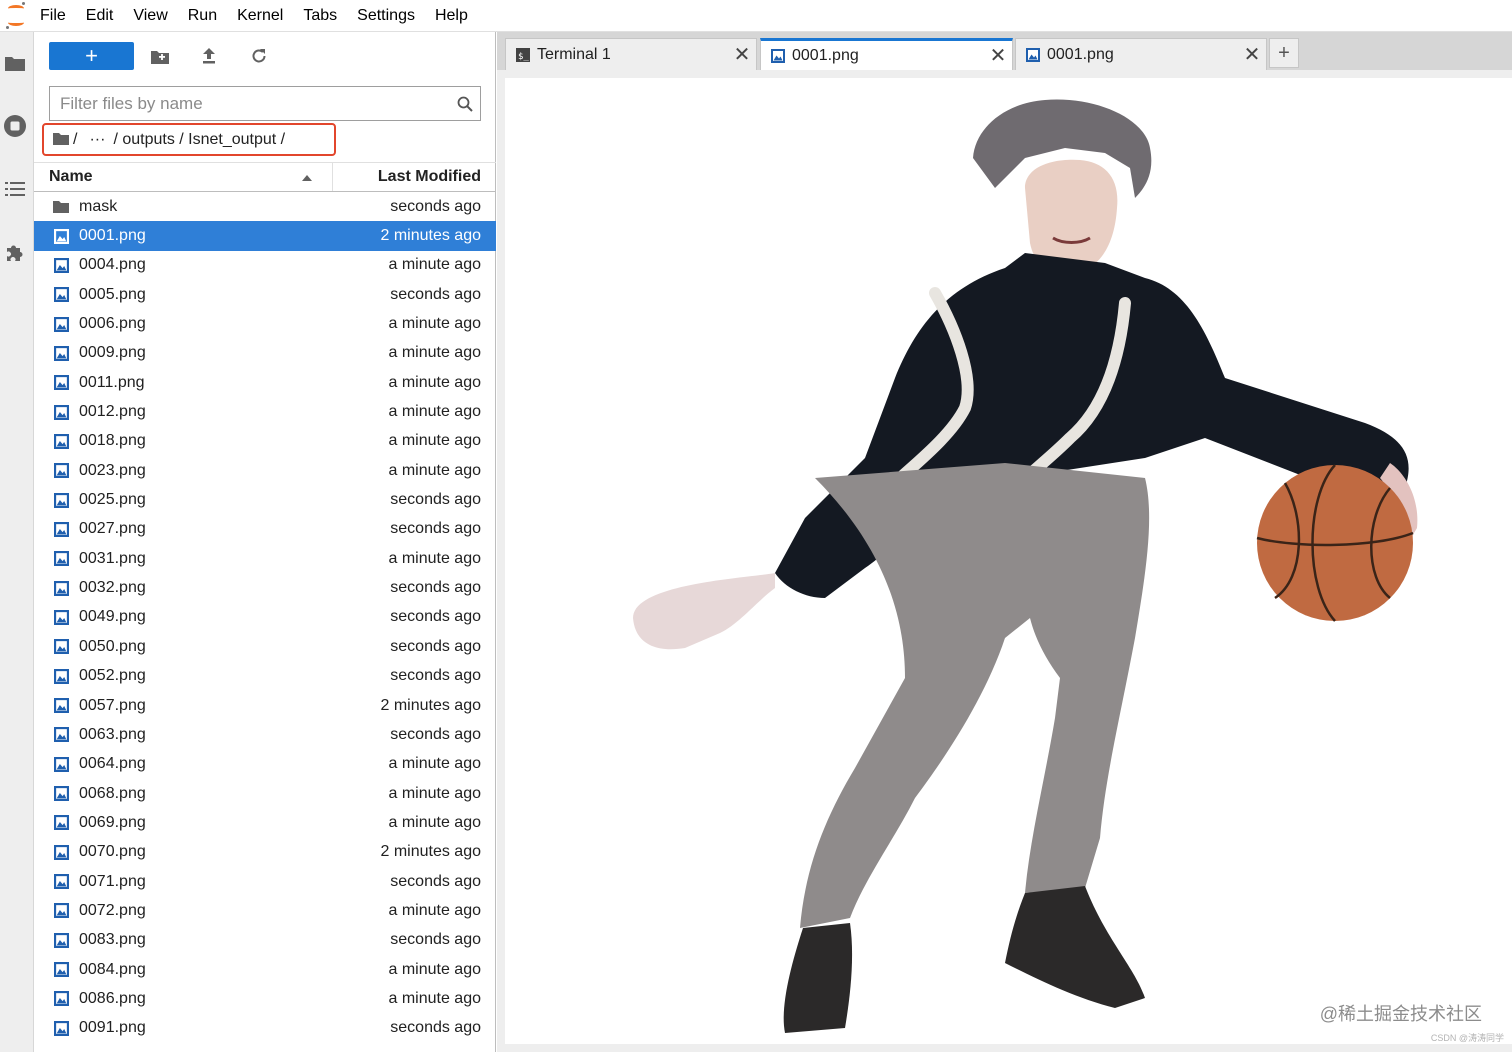 Image resolution: width=1512 pixels, height=1052 pixels. I want to click on file-filter-field, so click(265, 103).